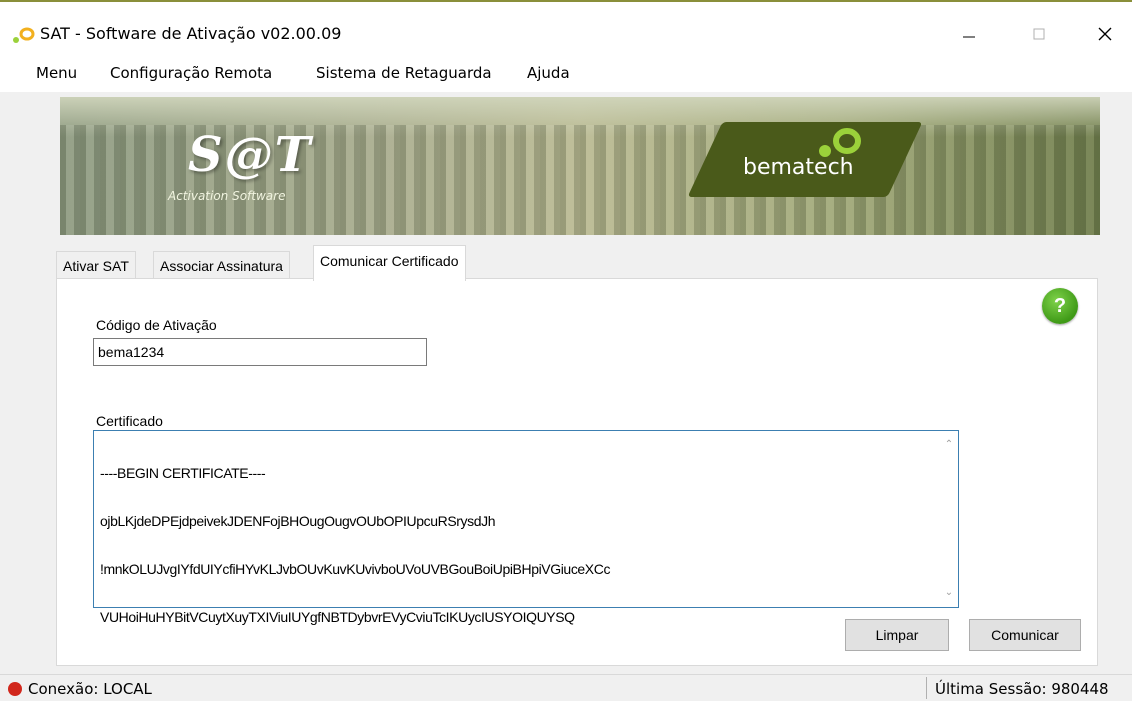 The image size is (1132, 701). What do you see at coordinates (90, 689) in the screenshot?
I see `connection-status: Conexão: LOCAL` at bounding box center [90, 689].